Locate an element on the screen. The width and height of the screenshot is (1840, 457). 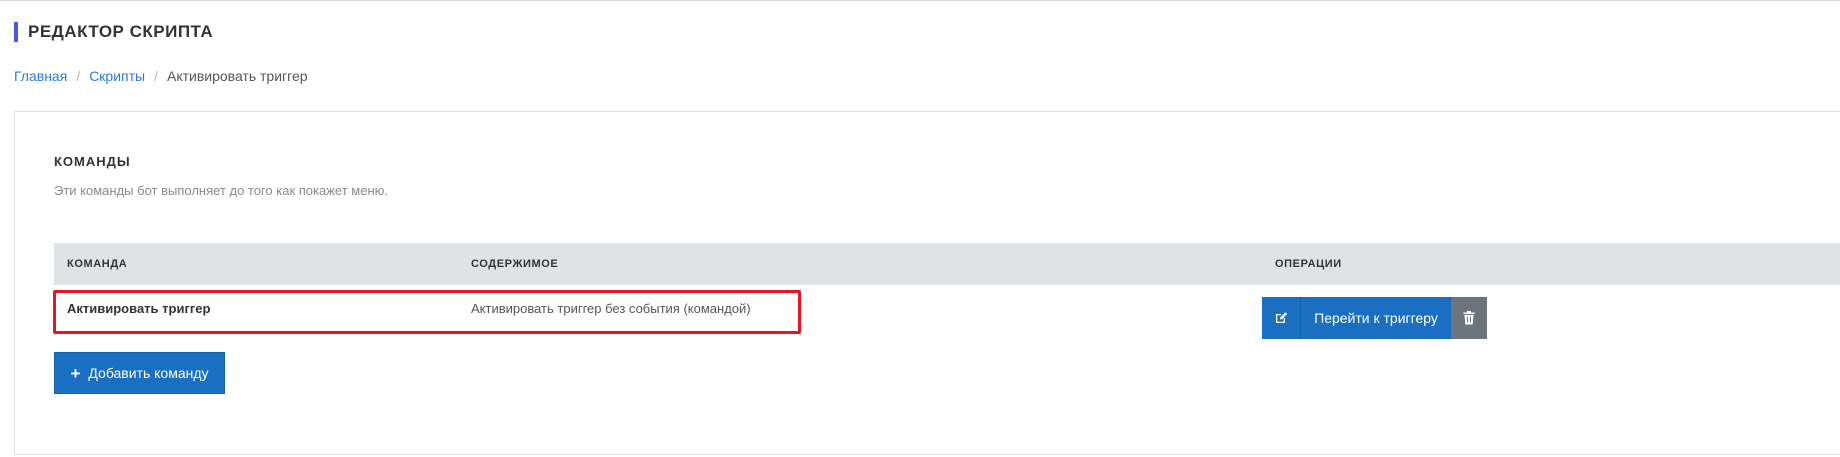
breadcrumb-home-link: Главная is located at coordinates (40, 76).